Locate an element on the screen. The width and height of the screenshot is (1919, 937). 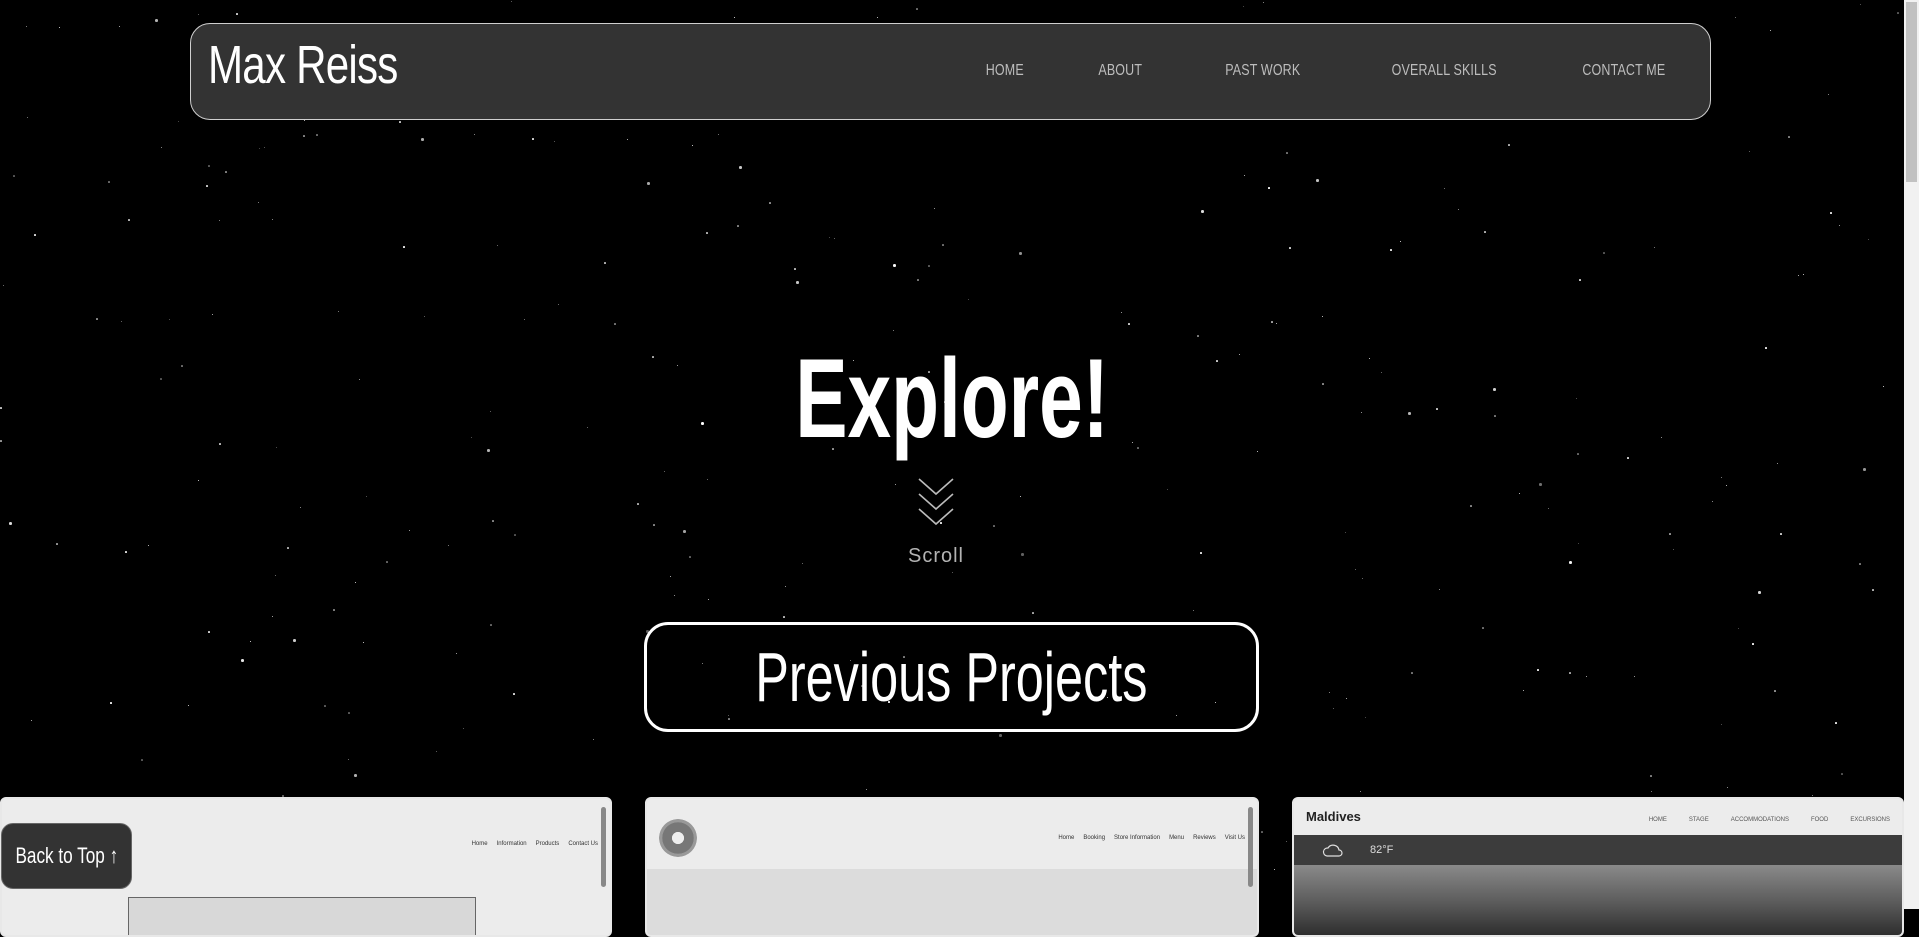
thumb-nav-item: Information is located at coordinates (511, 844).